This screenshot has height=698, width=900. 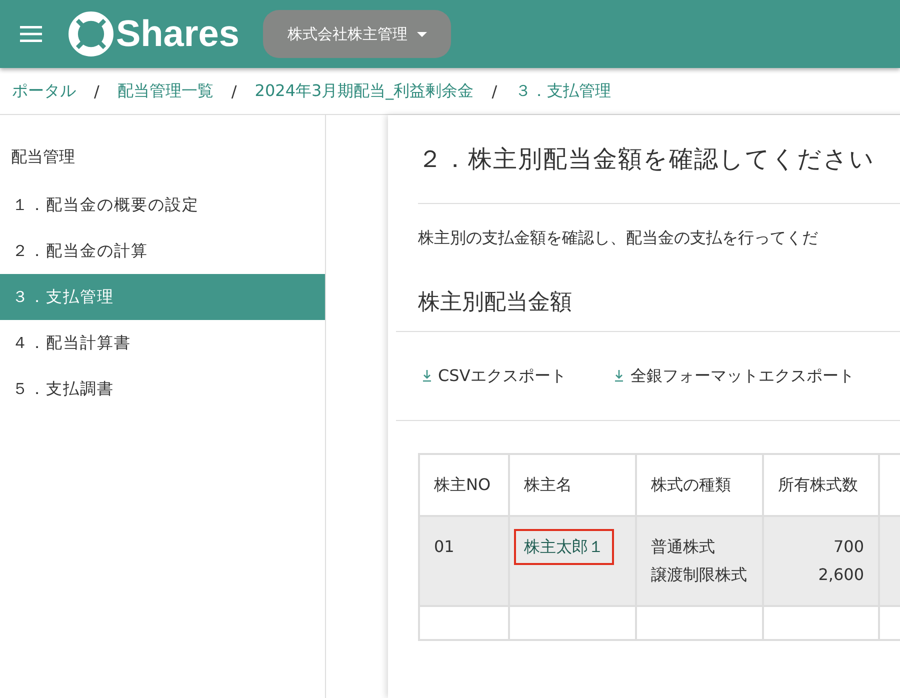 I want to click on menu-icon, so click(x=31, y=34).